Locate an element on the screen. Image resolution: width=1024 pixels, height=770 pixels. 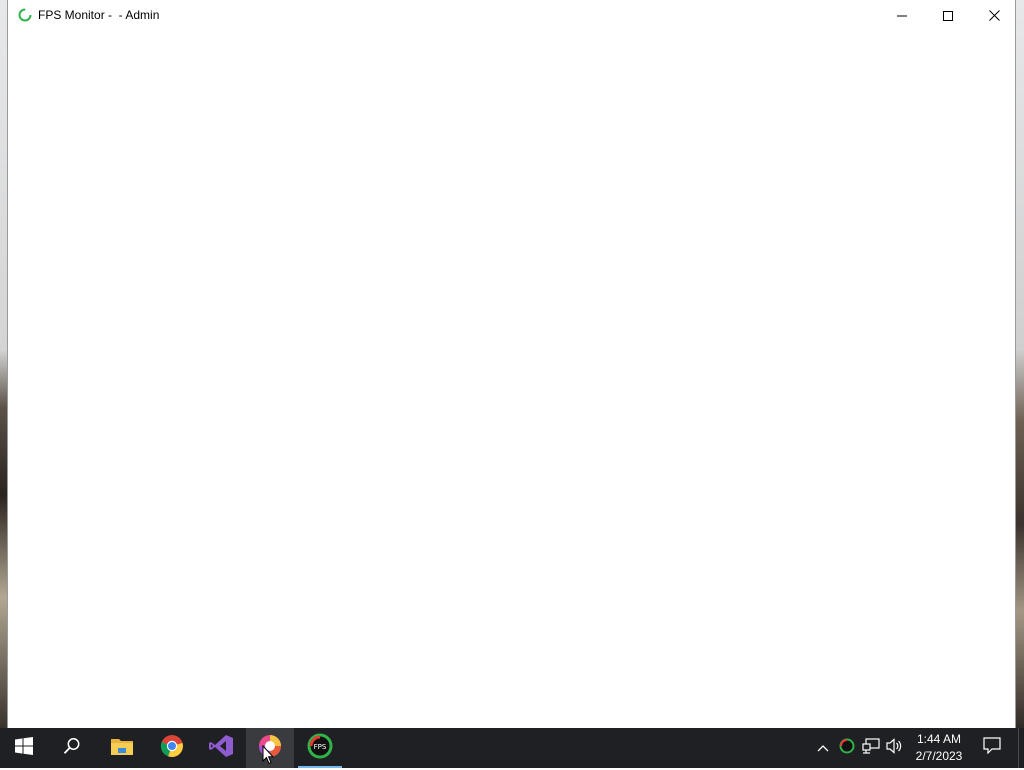
taskbar-visual-studio is located at coordinates (221, 748).